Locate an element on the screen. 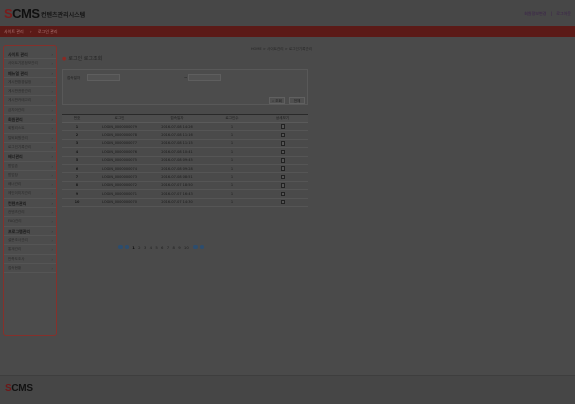 This screenshot has height=404, width=575. page-number: 5 is located at coordinates (156, 247).